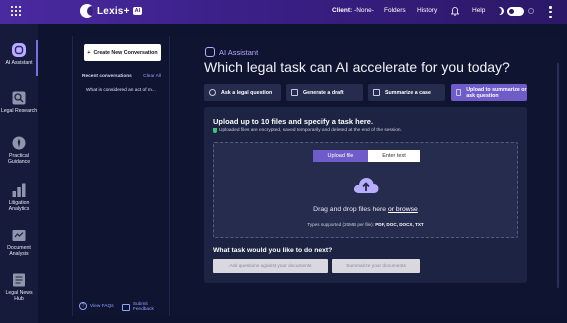  I want to click on lexis-logo: Lexis+ AI, so click(111, 11).